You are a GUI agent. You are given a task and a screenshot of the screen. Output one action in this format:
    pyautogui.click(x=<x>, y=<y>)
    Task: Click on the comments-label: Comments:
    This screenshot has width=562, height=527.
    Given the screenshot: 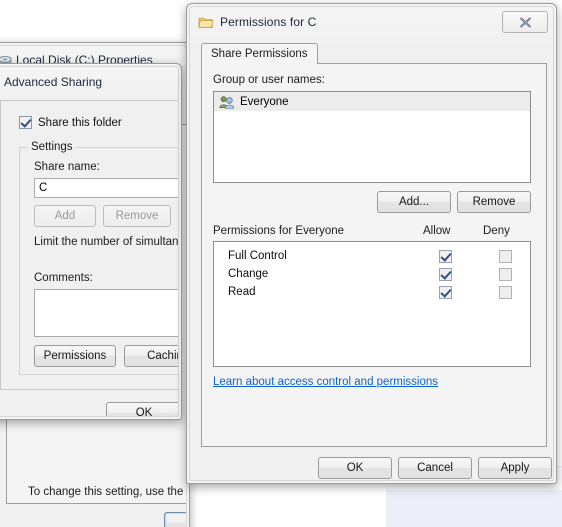 What is the action you would take?
    pyautogui.click(x=63, y=278)
    